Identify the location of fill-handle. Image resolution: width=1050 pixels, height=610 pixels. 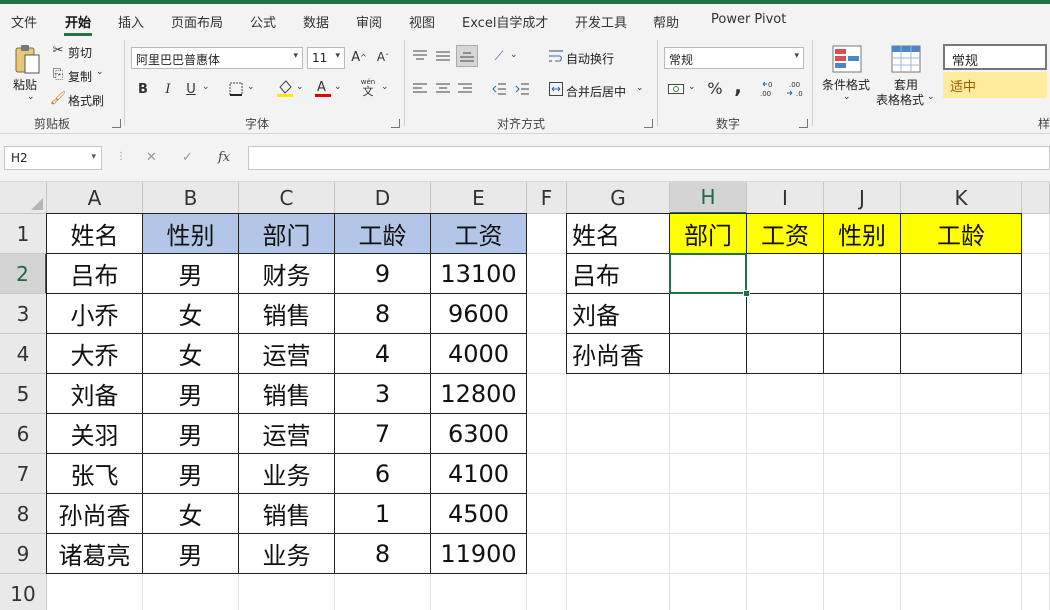
(746, 293).